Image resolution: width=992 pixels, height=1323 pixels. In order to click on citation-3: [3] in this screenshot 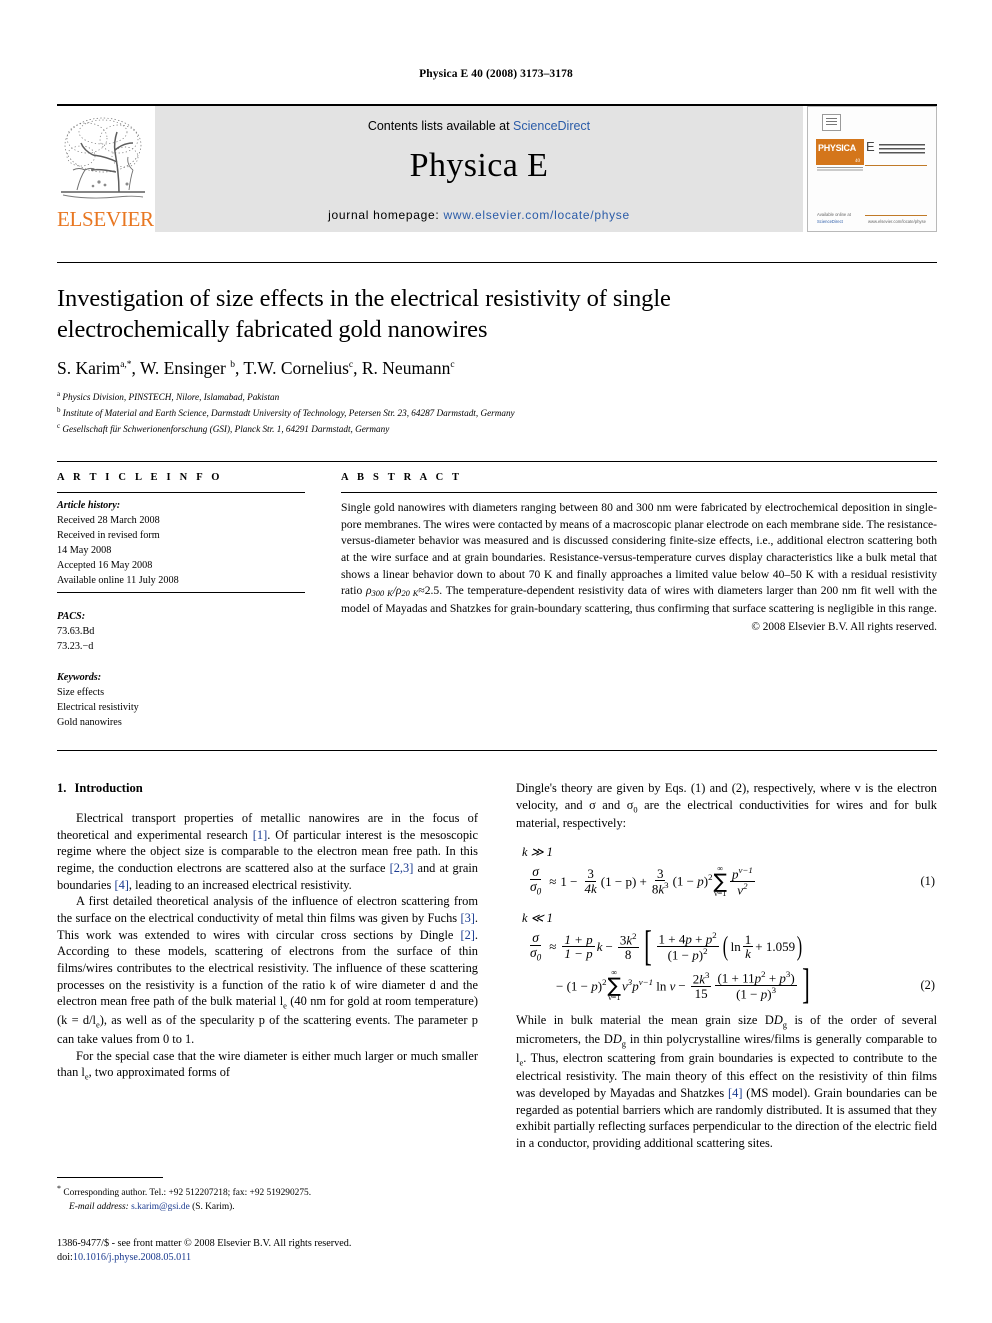, I will do `click(467, 918)`.